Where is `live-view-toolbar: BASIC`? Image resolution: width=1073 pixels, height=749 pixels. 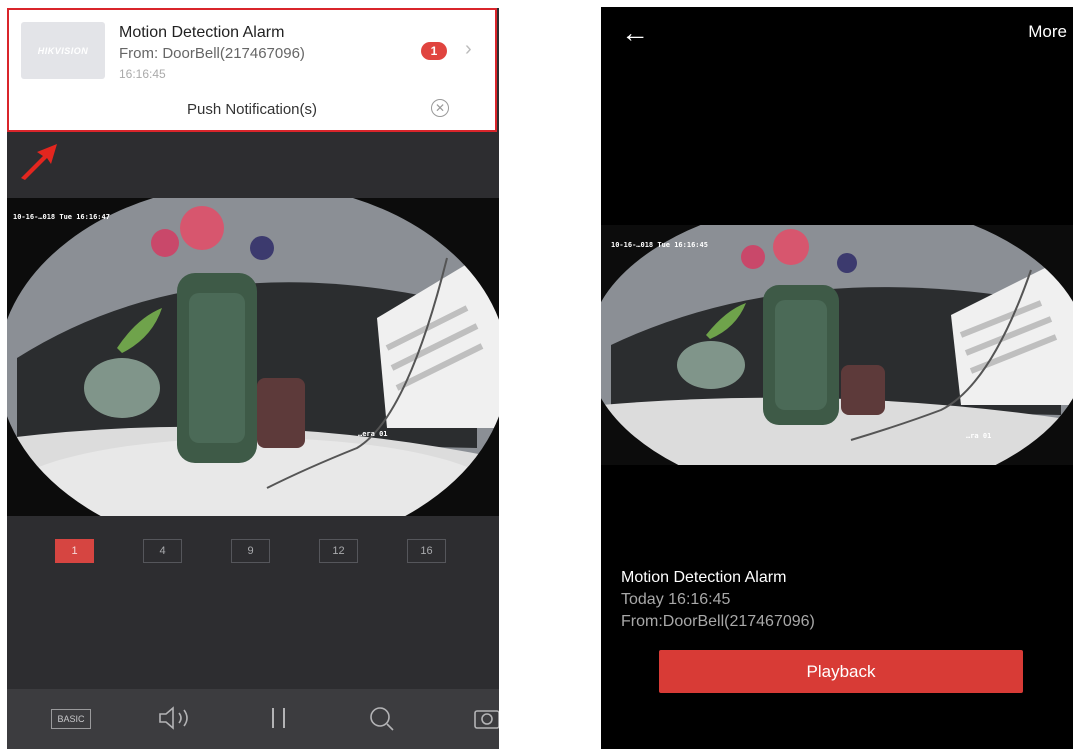 live-view-toolbar: BASIC is located at coordinates (253, 719).